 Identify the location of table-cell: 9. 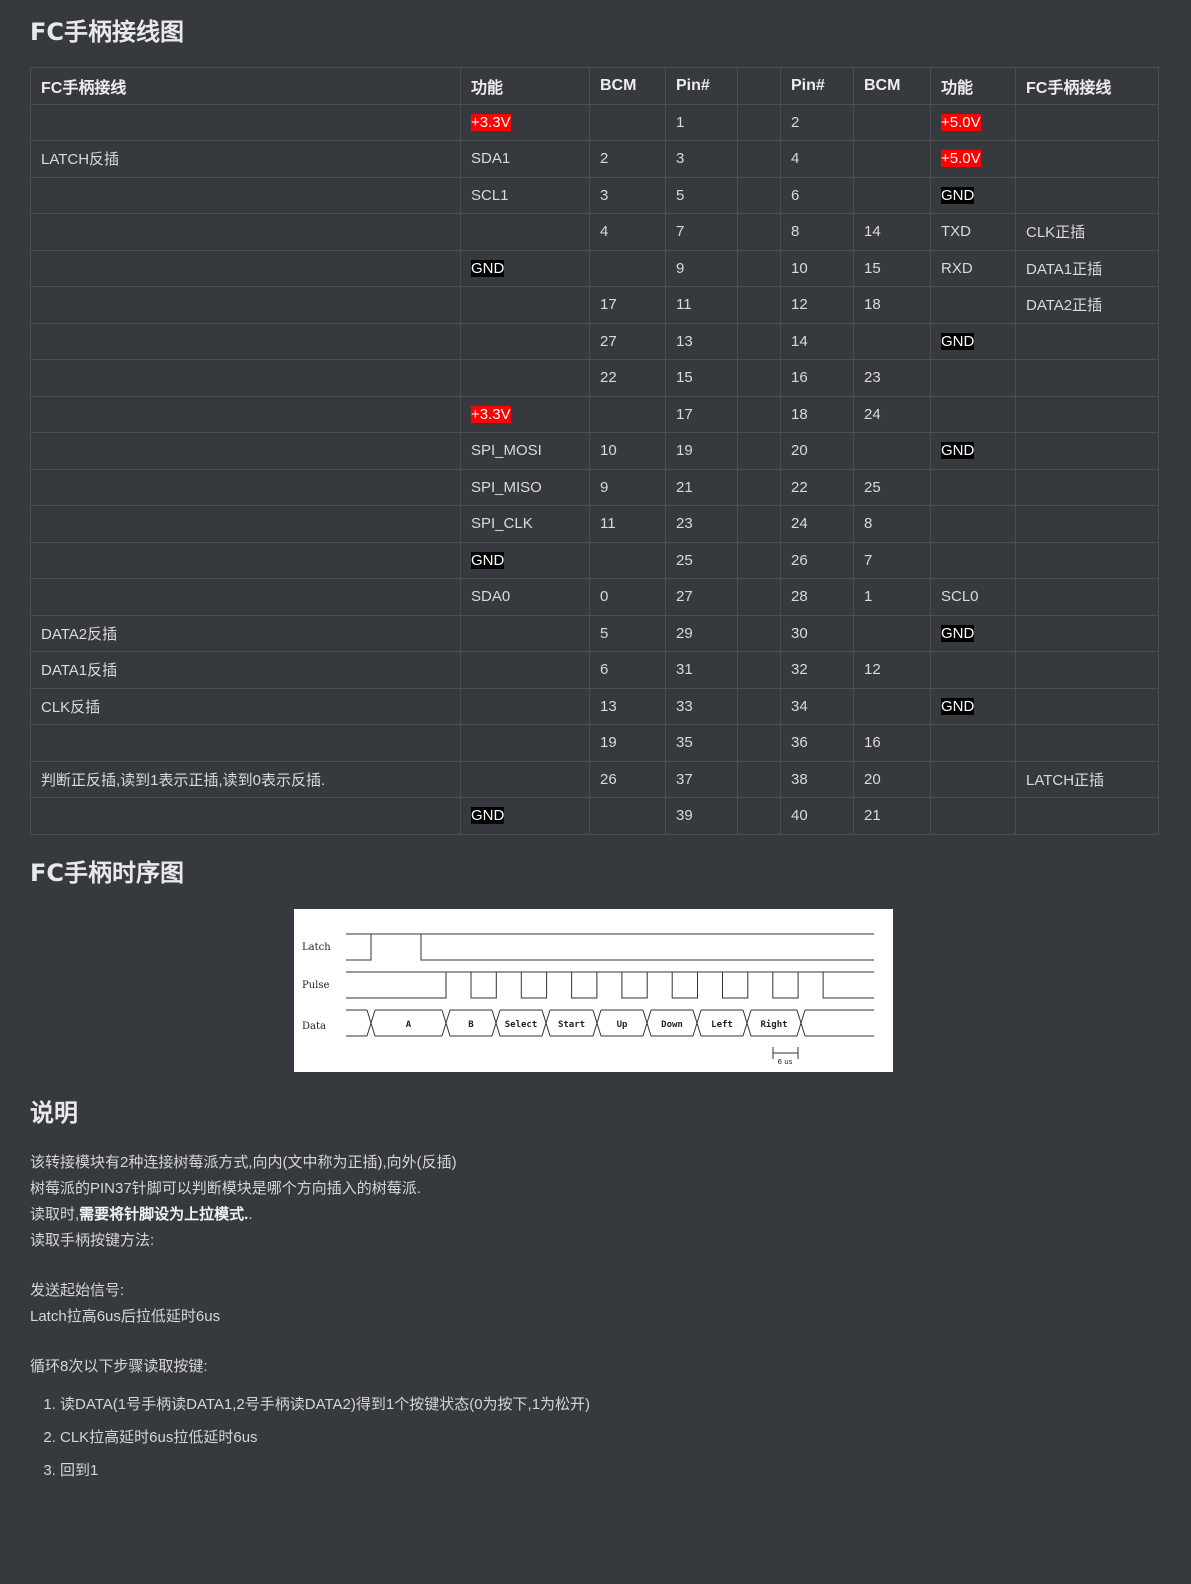
(701, 268).